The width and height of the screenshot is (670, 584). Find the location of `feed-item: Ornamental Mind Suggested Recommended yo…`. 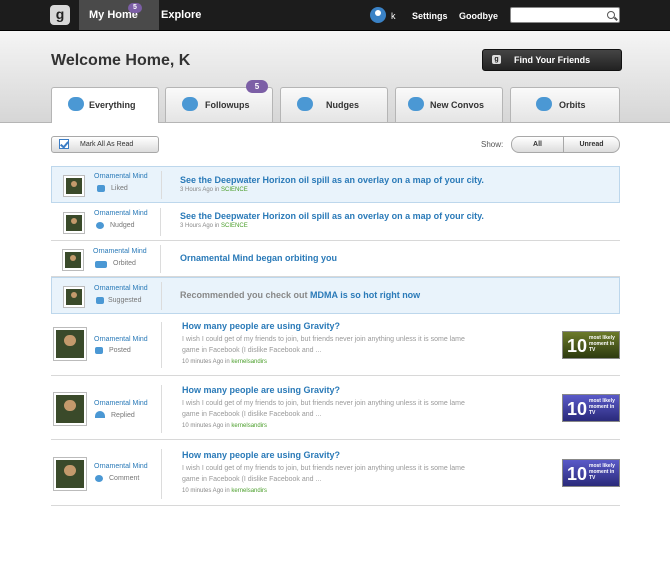

feed-item: Ornamental Mind Suggested Recommended yo… is located at coordinates (335, 295).